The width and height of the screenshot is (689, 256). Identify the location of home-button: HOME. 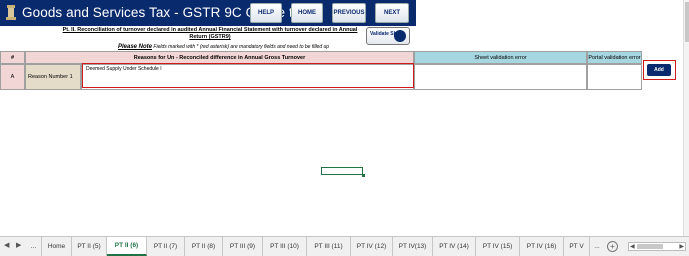
(307, 13).